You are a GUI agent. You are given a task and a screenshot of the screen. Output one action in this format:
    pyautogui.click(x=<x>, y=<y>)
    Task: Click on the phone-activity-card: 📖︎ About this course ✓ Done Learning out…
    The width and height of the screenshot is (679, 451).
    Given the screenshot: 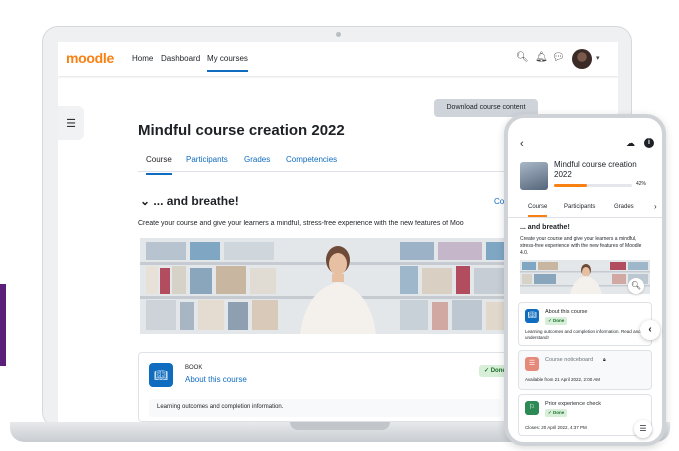 What is the action you would take?
    pyautogui.click(x=585, y=324)
    